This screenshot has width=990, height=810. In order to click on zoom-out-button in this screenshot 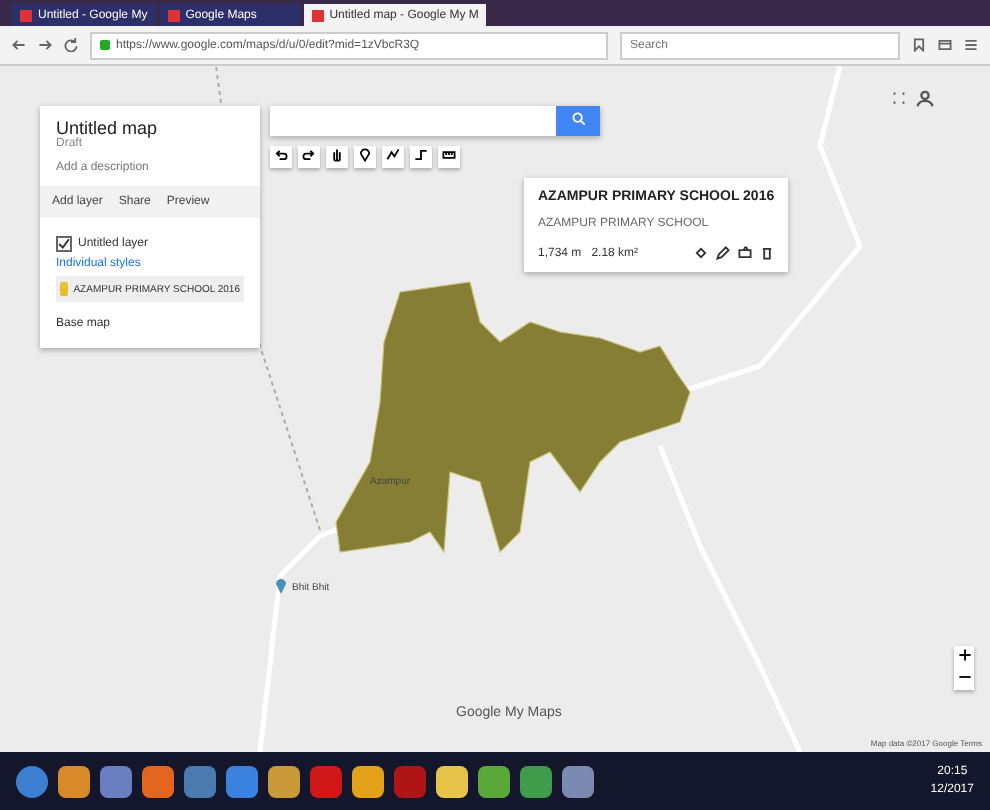, I will do `click(964, 679)`.